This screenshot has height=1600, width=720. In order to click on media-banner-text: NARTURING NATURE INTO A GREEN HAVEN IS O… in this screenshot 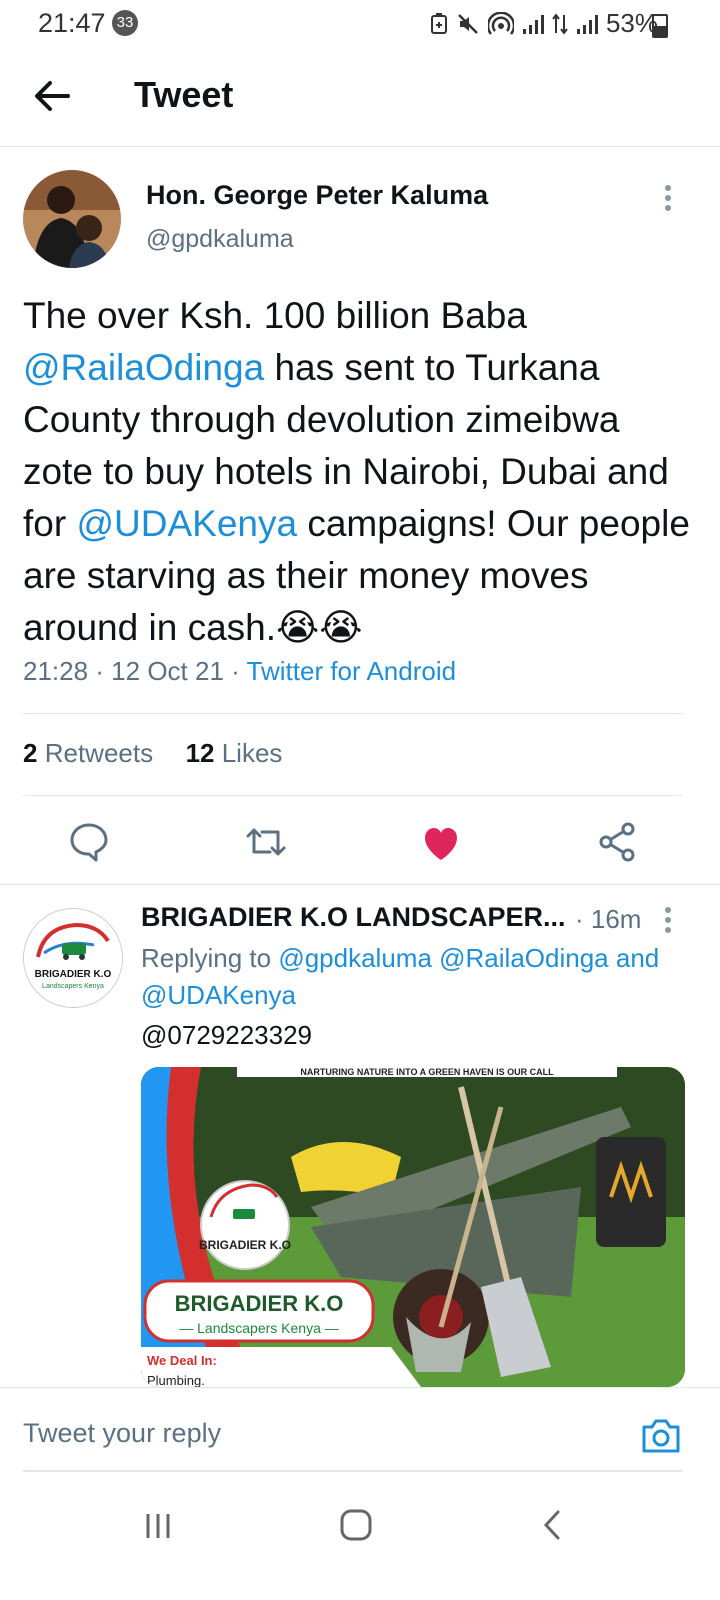, I will do `click(427, 1072)`.